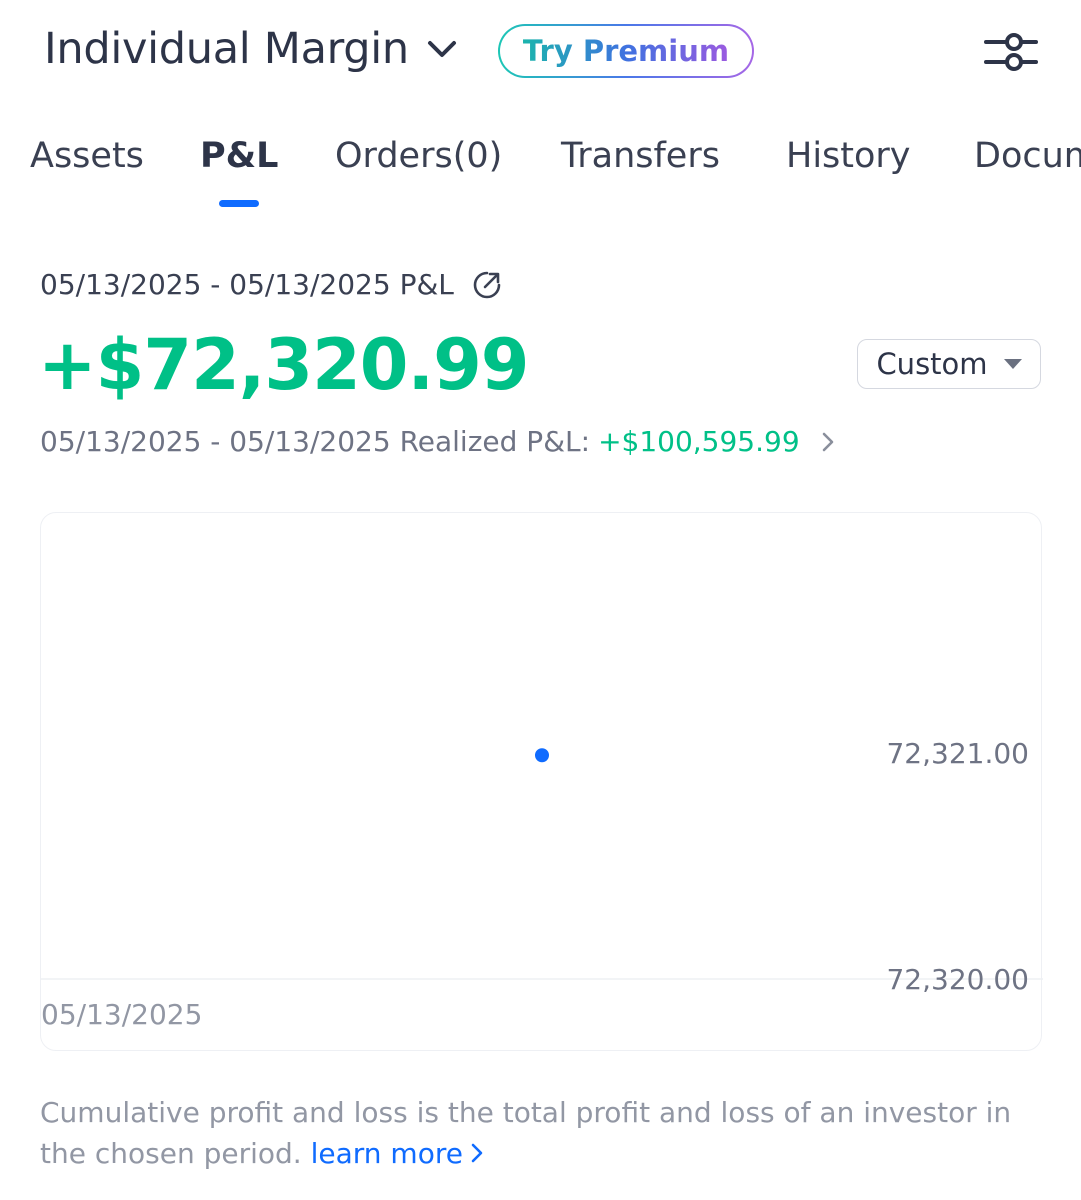 The image size is (1081, 1200). Describe the element at coordinates (699, 441) in the screenshot. I see `realized-pnl-value: +$100,595.99` at that location.